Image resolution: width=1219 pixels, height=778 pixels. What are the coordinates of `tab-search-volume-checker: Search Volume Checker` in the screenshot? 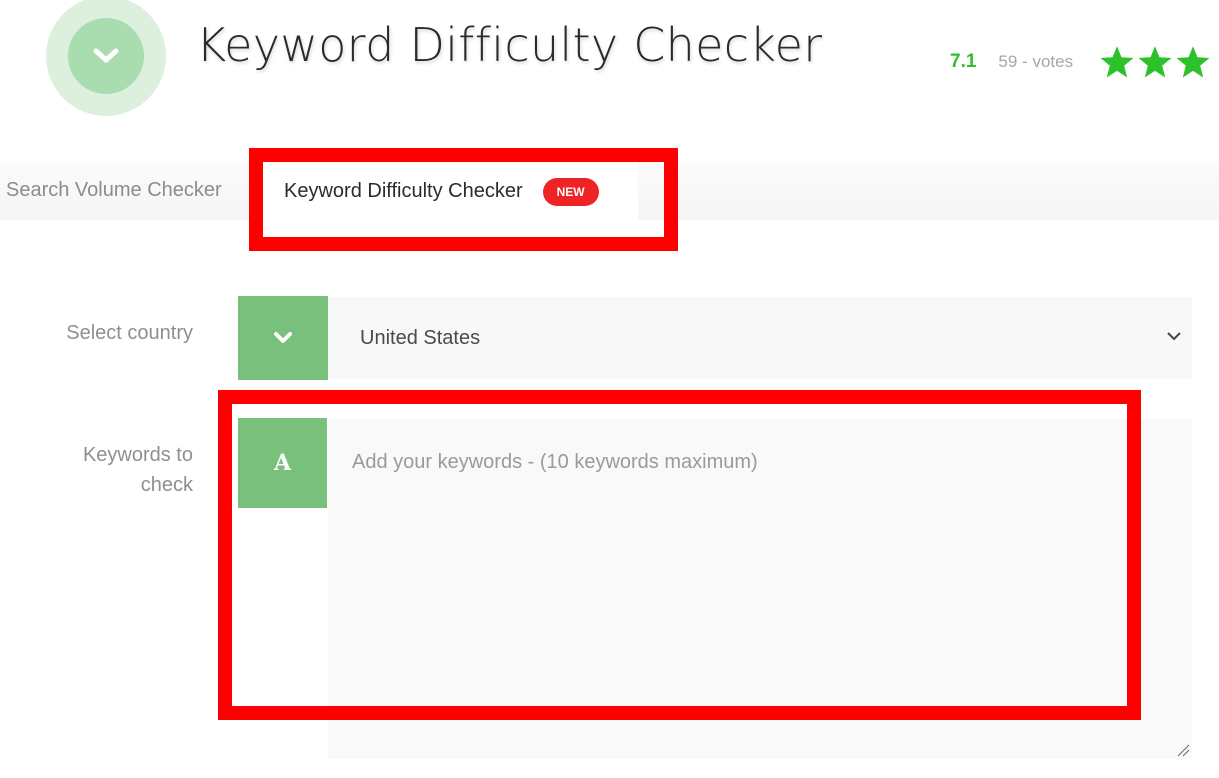 It's located at (114, 190).